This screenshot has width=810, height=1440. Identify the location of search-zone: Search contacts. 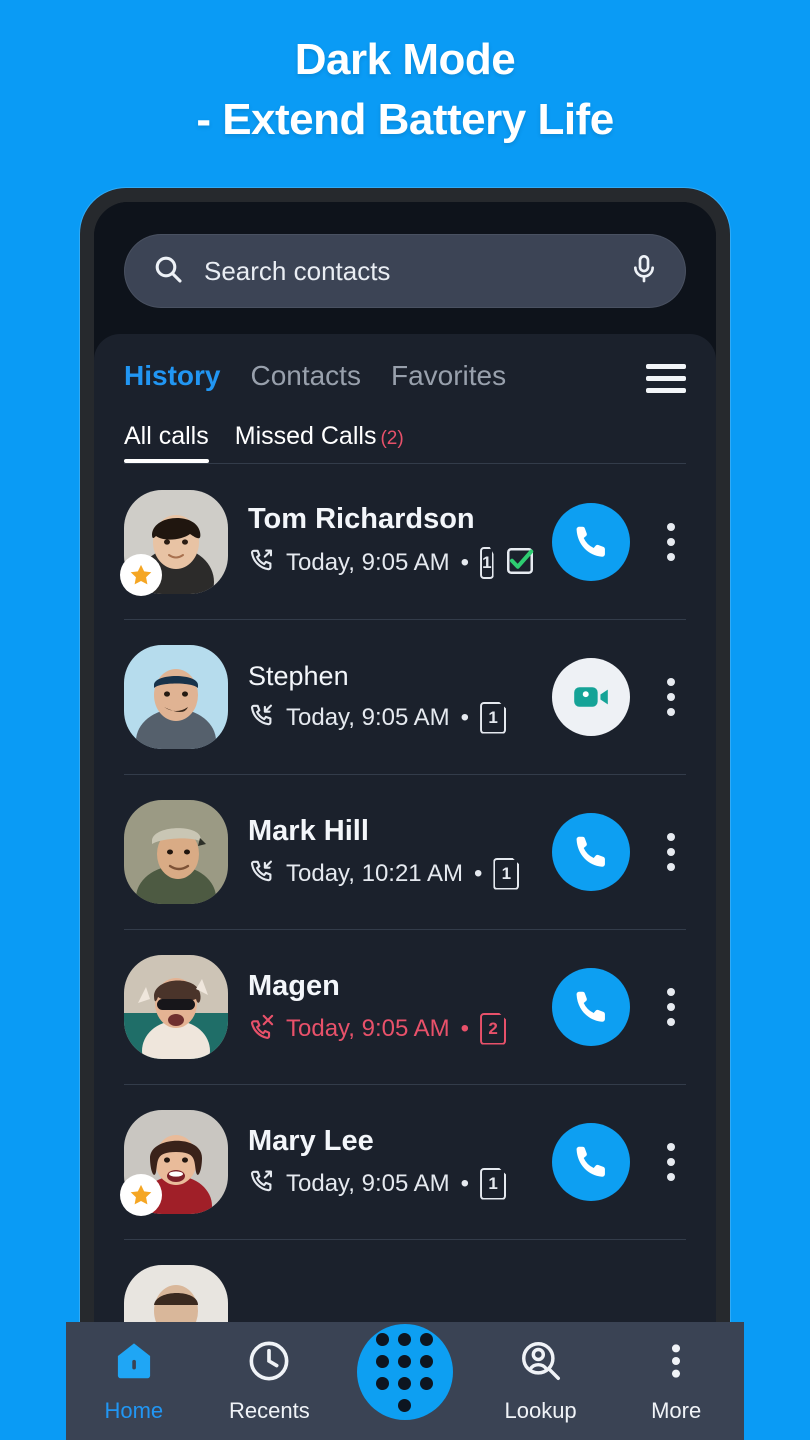
(405, 268).